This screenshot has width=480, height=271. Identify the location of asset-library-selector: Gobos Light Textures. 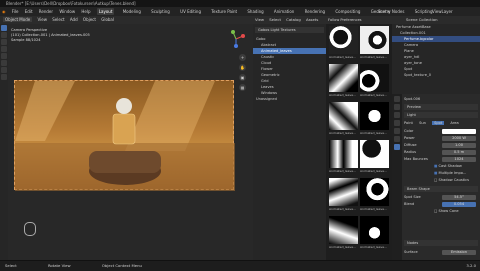
(289, 30).